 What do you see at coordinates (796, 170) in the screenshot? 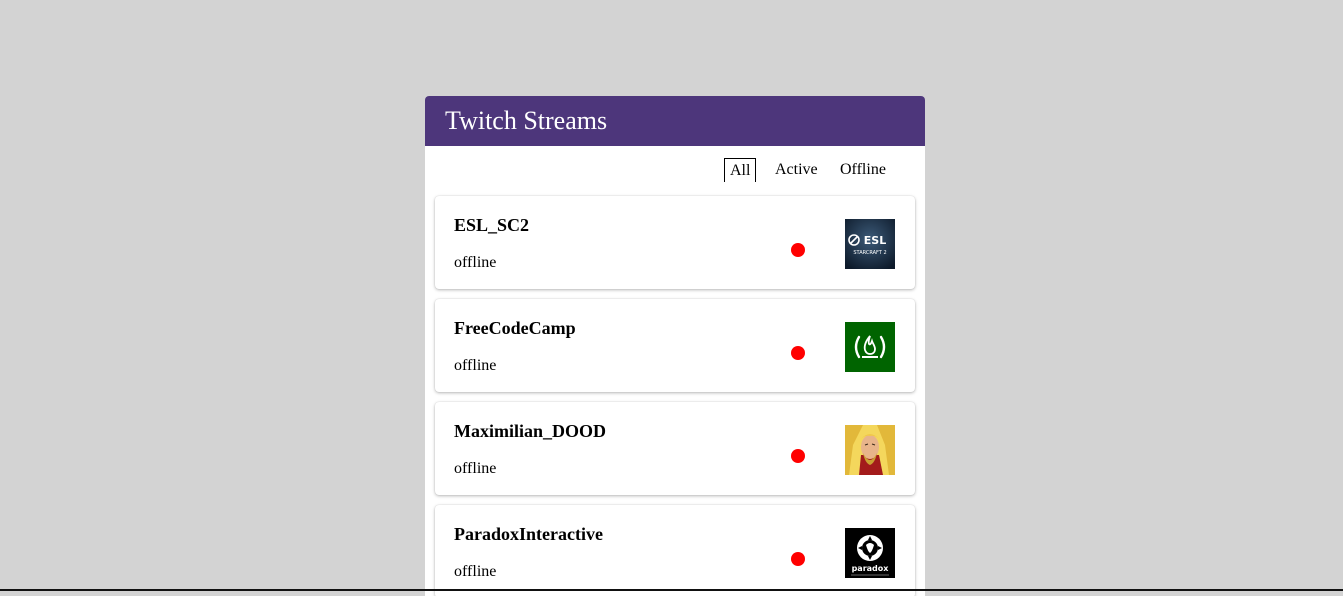
I see `filter-active-button: Active` at bounding box center [796, 170].